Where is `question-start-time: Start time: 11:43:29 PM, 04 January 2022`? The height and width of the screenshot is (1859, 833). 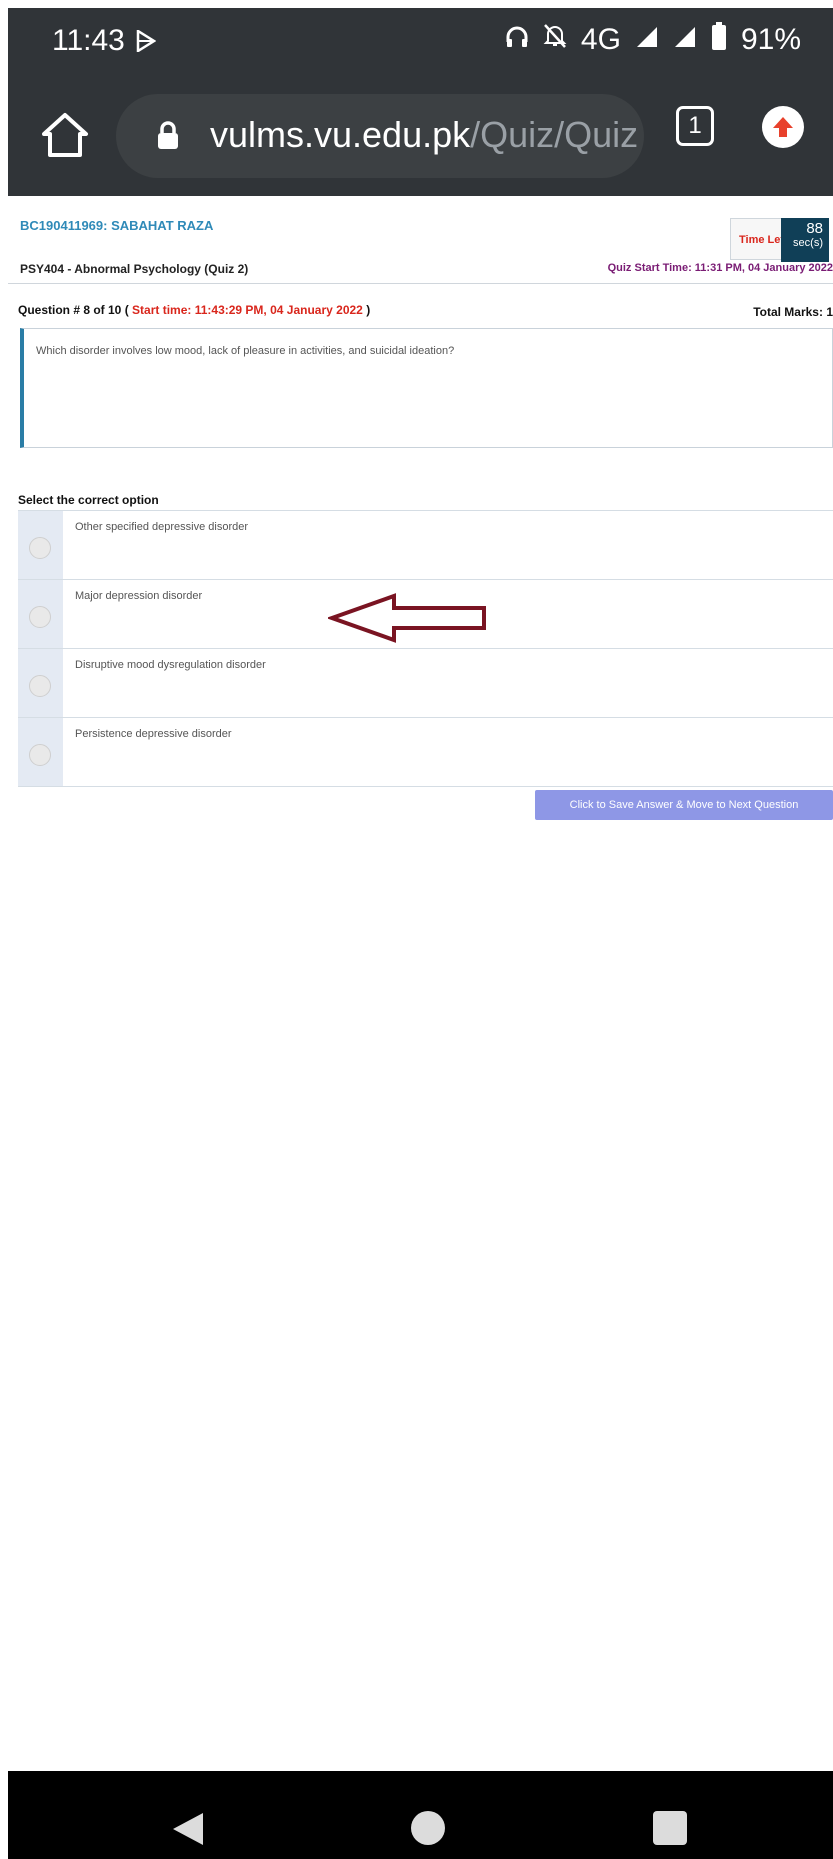 question-start-time: Start time: 11:43:29 PM, 04 January 2022 is located at coordinates (247, 310).